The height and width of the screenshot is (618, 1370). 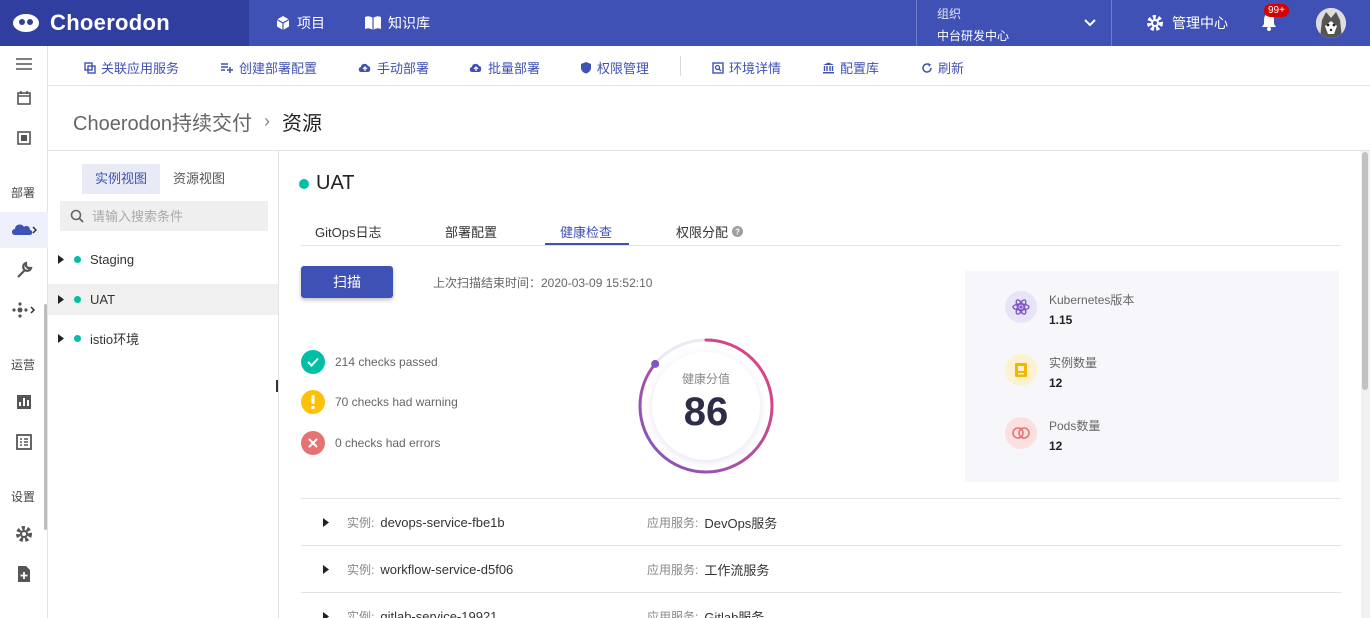 I want to click on rail-deploy-active, so click(x=24, y=230).